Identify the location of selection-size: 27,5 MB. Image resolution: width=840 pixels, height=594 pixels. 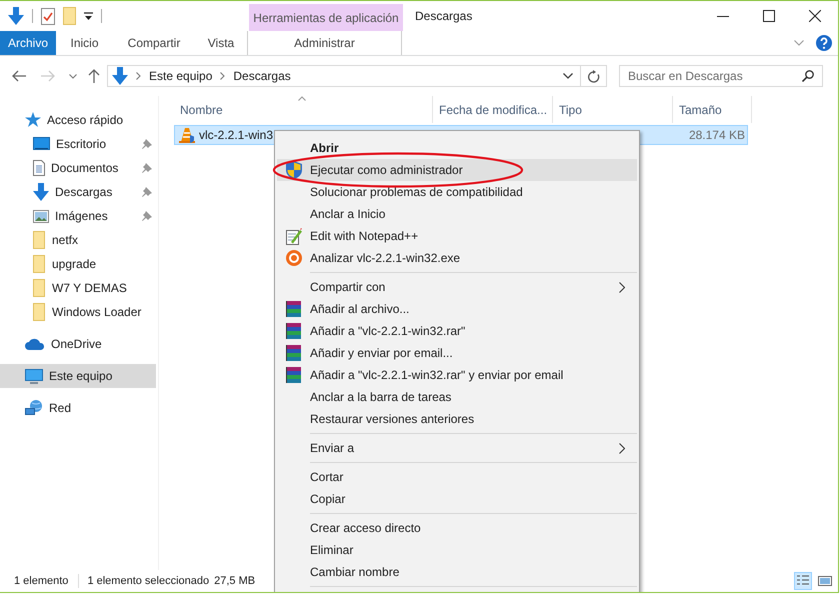
(235, 581).